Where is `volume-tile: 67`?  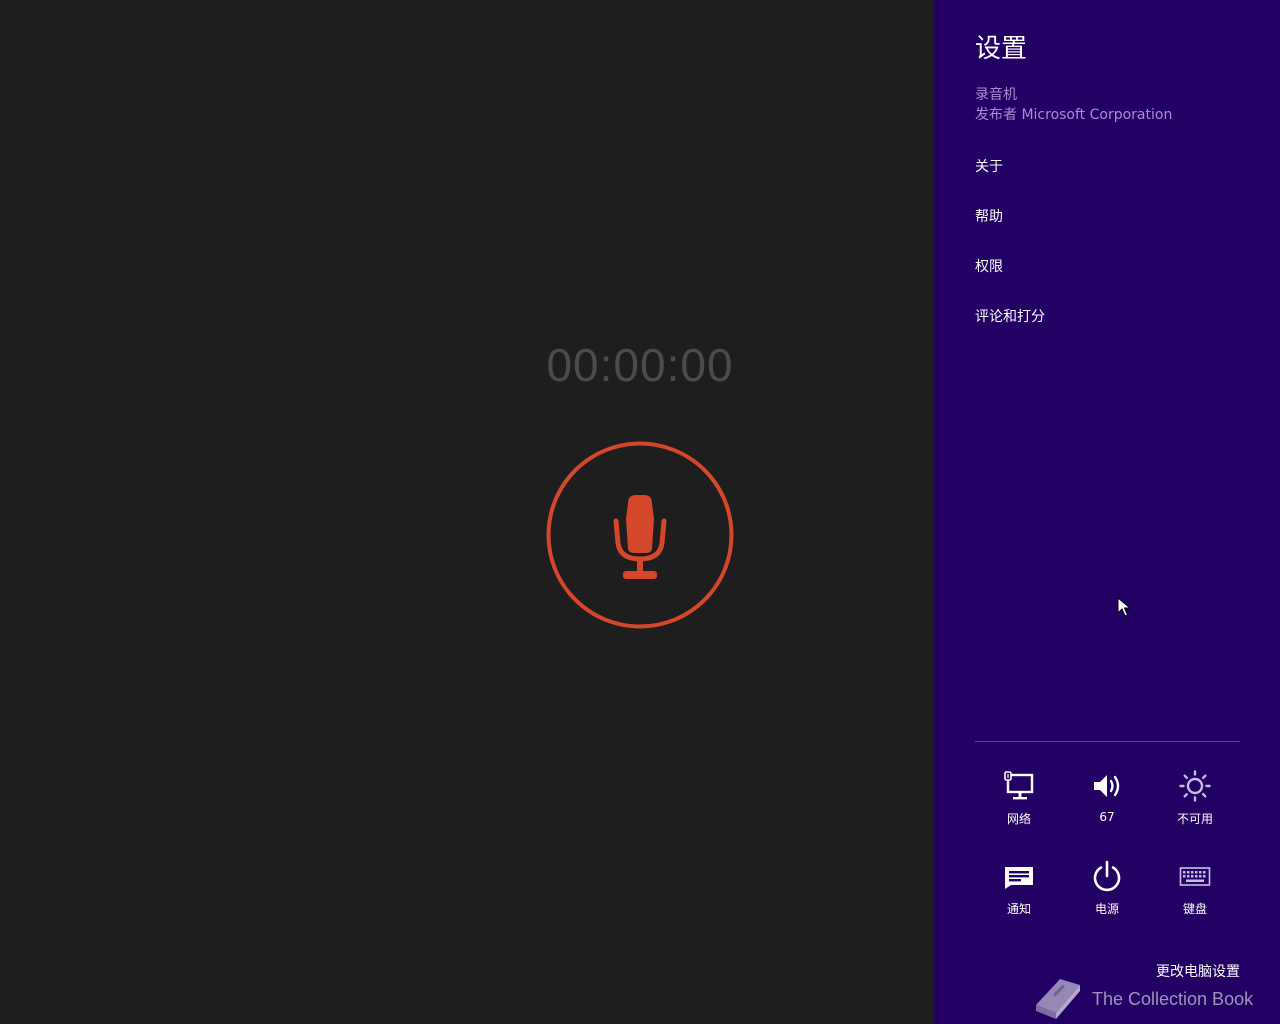 volume-tile: 67 is located at coordinates (1107, 800).